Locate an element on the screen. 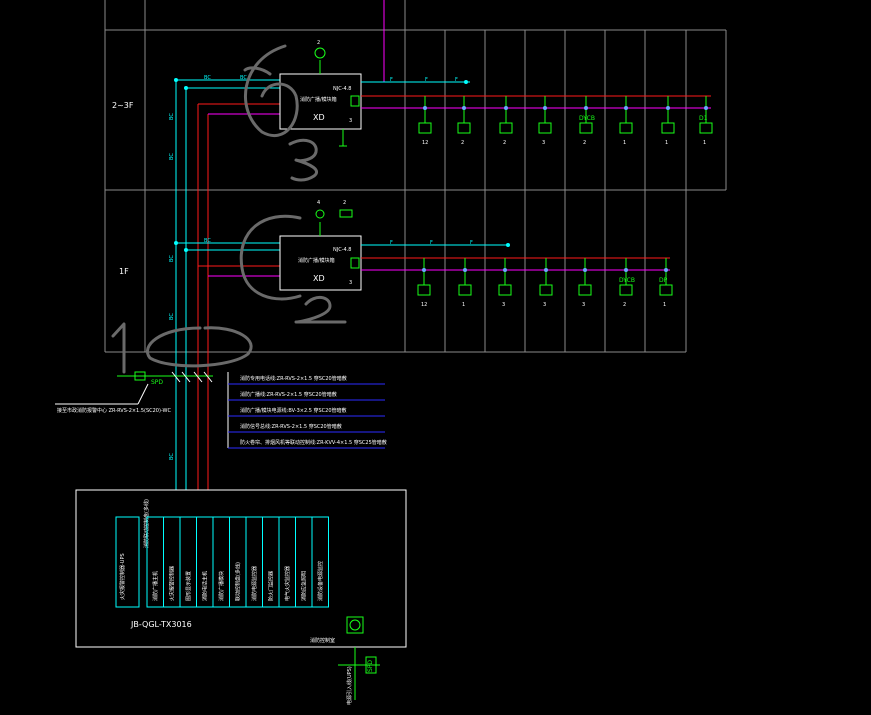  lower-sub-no: 3 is located at coordinates (350, 283).